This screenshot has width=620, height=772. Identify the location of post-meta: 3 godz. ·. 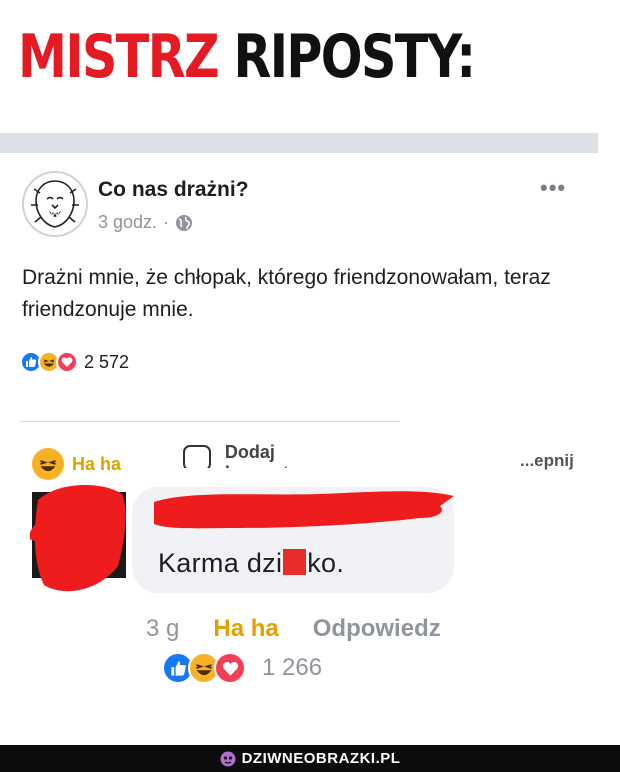
(145, 222).